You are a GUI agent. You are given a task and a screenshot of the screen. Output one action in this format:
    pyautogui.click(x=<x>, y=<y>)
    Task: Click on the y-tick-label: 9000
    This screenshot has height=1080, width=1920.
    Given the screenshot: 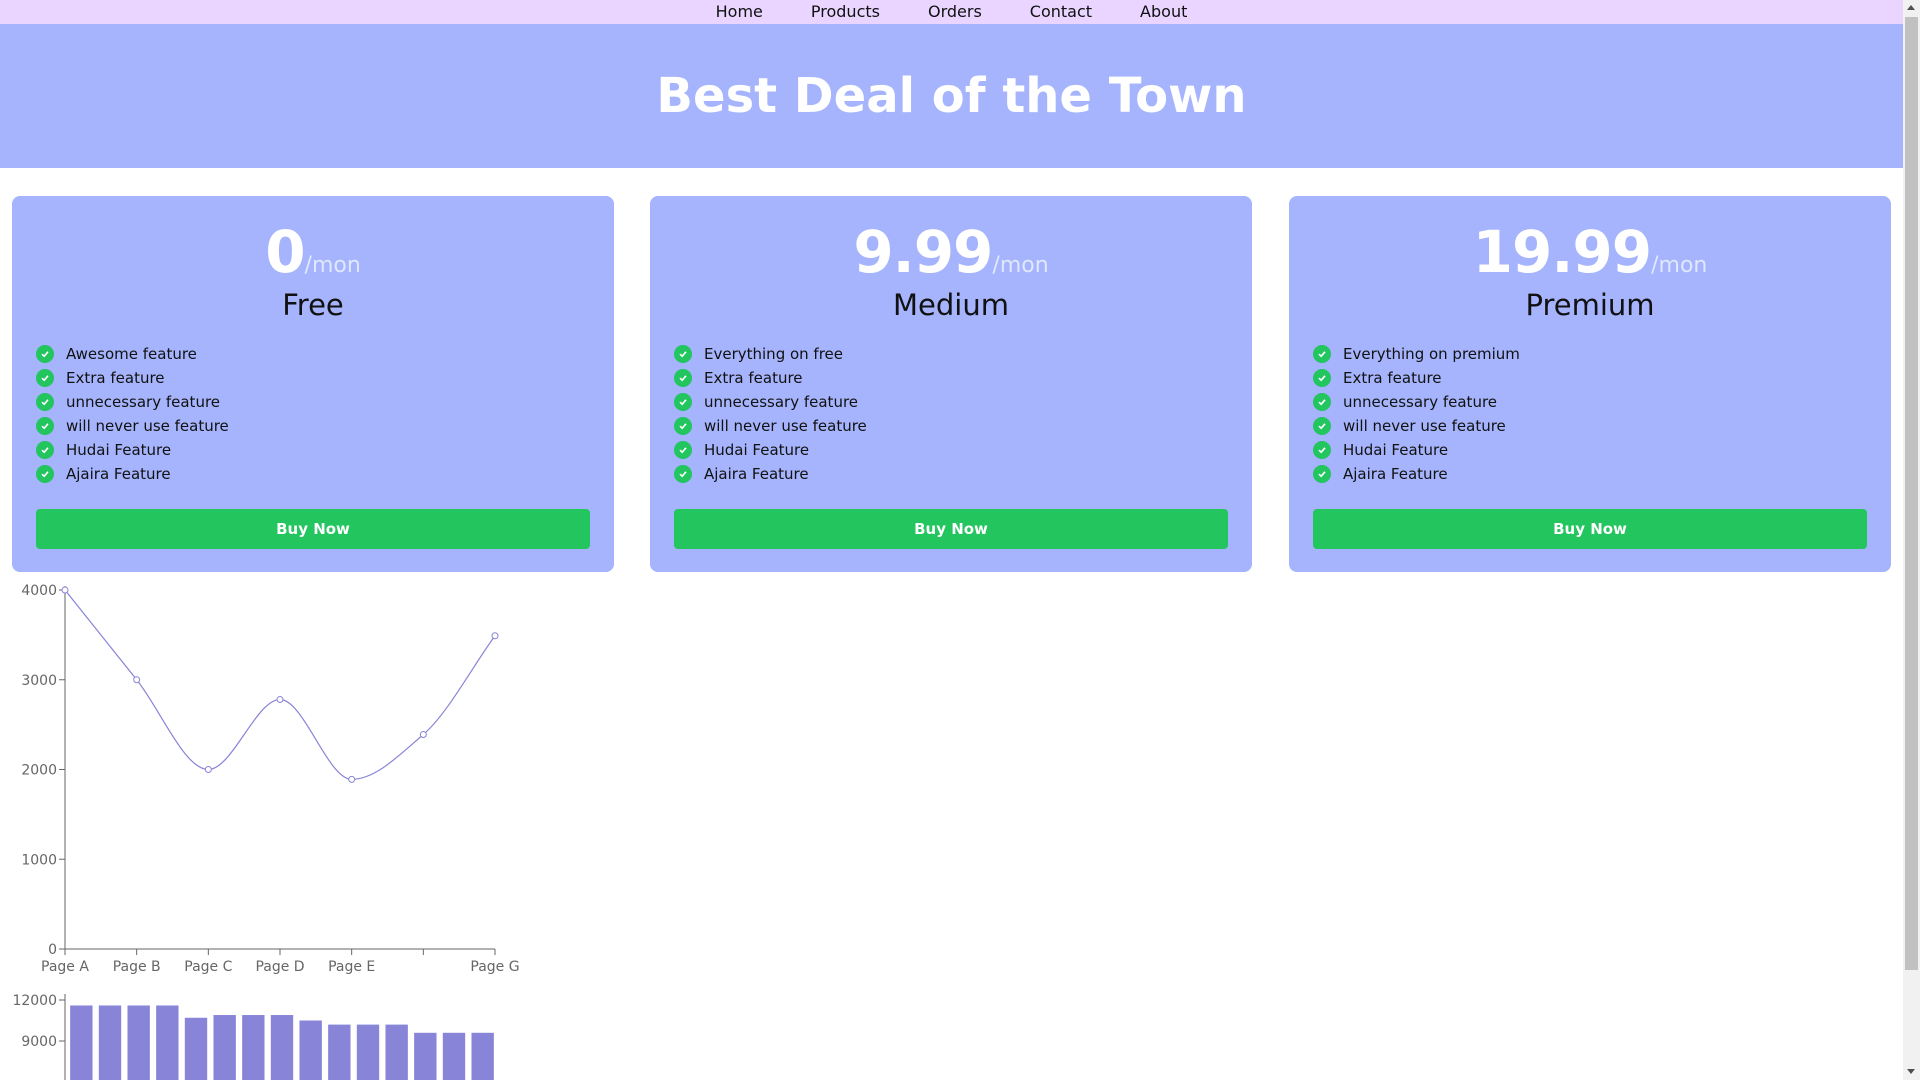 What is the action you would take?
    pyautogui.click(x=39, y=1042)
    